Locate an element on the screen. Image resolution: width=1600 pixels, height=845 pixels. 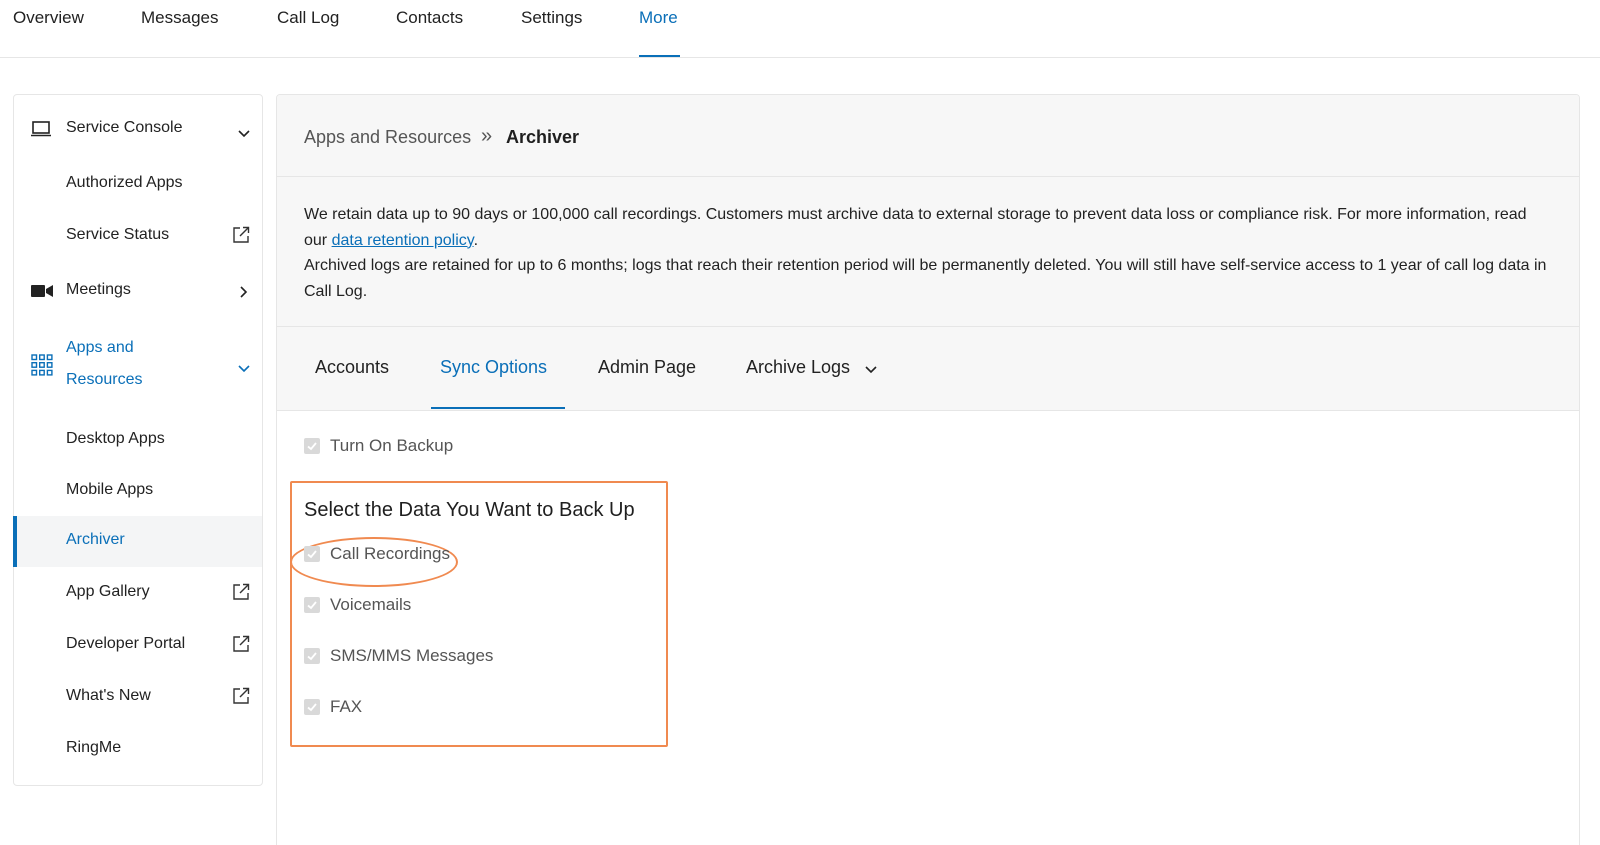
tab-sync-options: Sync Options is located at coordinates (493, 367).